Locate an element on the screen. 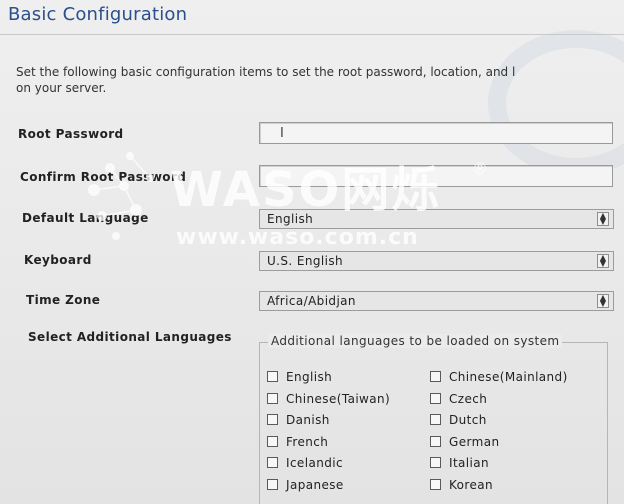  language-name: Japanese is located at coordinates (315, 484).